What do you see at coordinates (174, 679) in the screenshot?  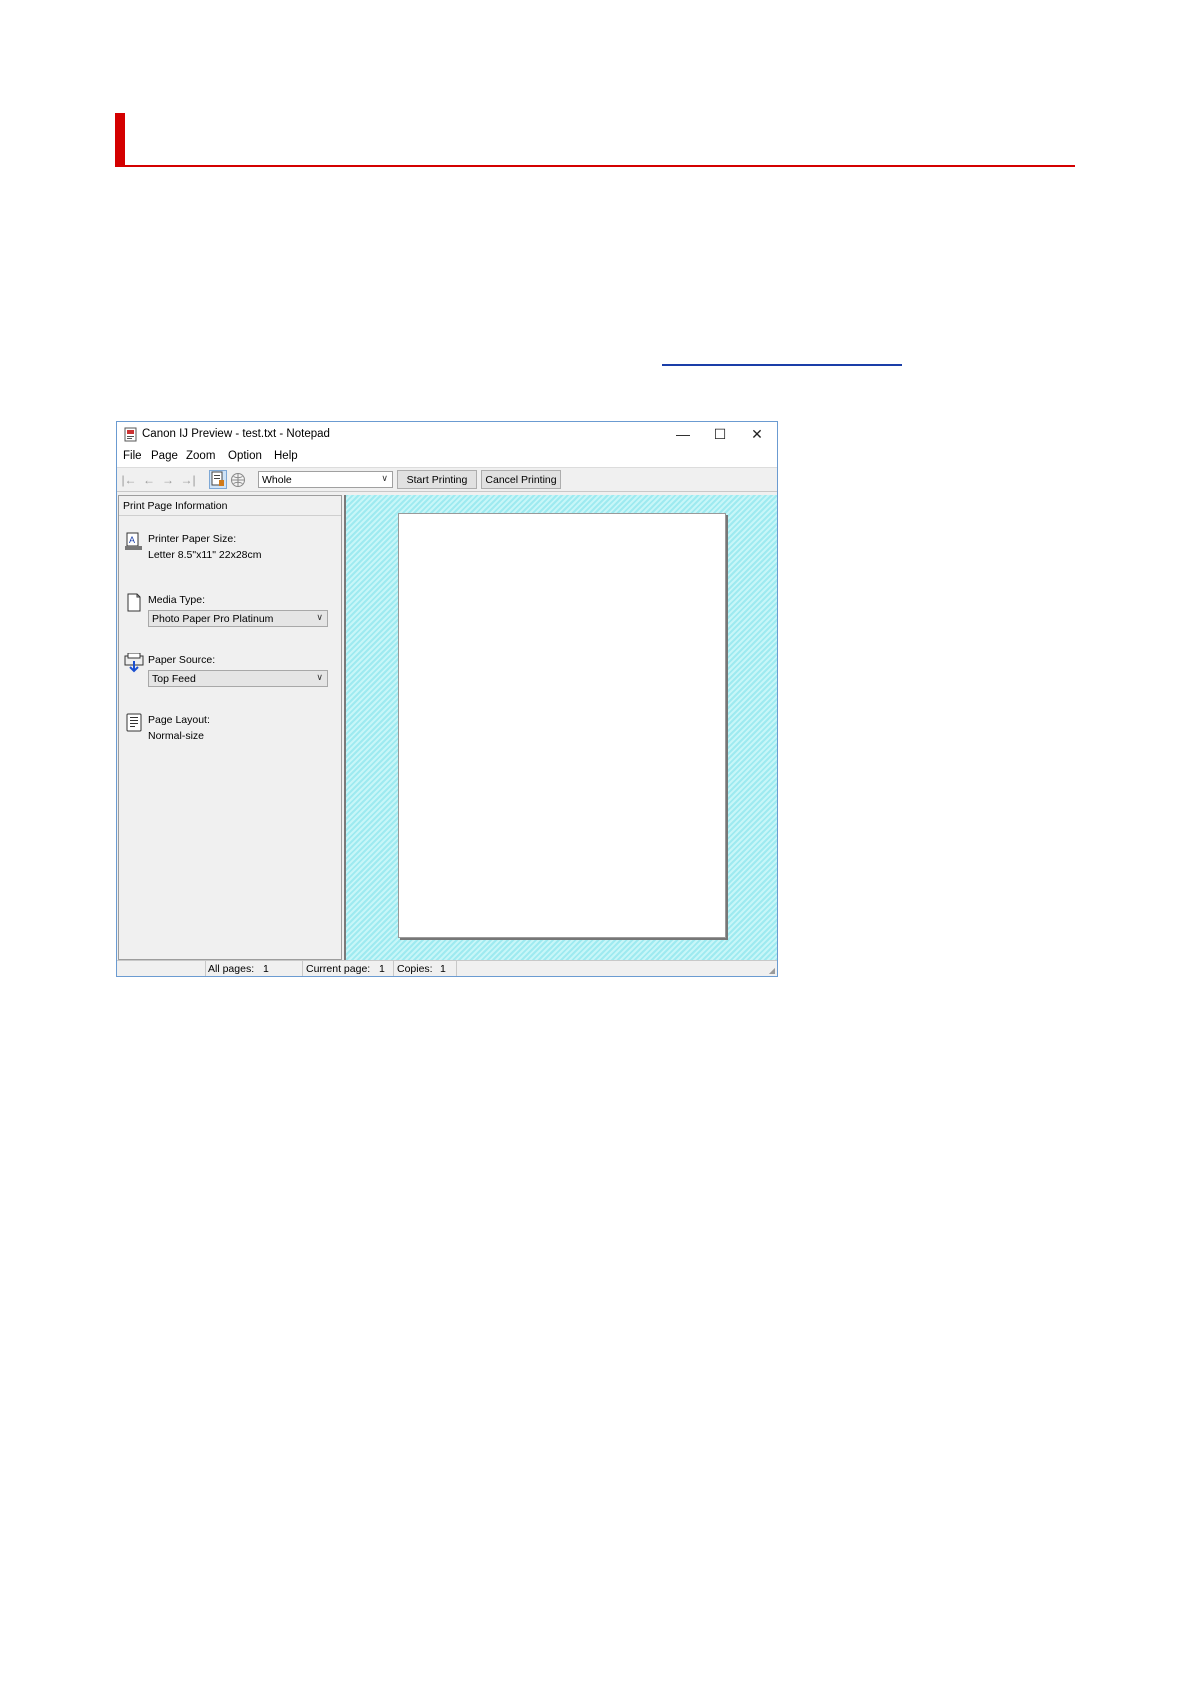 I see `paper-source-value: Top Feed` at bounding box center [174, 679].